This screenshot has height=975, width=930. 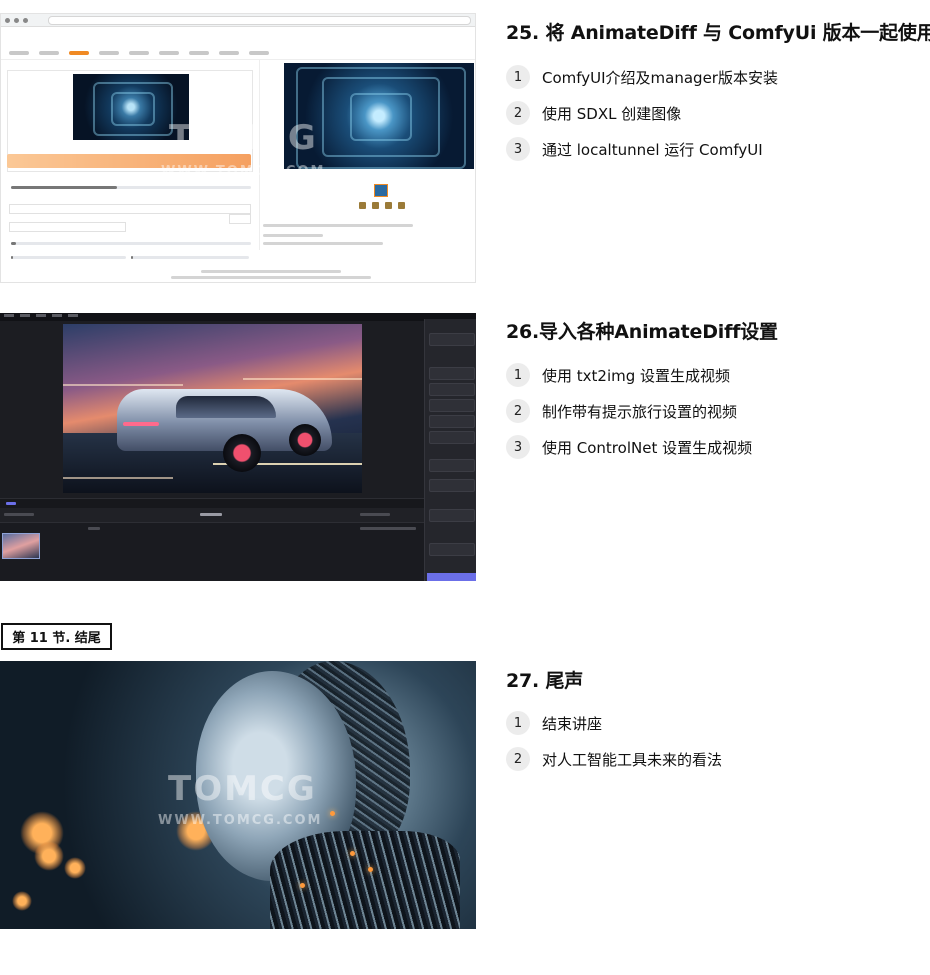 I want to click on footer-versions, so click(x=271, y=277).